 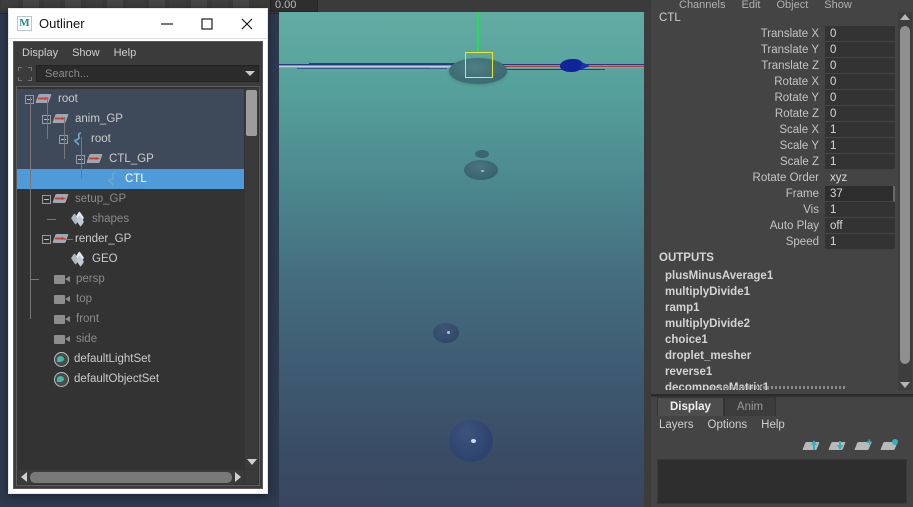 I want to click on axis-y-manipulator, so click(x=478, y=33).